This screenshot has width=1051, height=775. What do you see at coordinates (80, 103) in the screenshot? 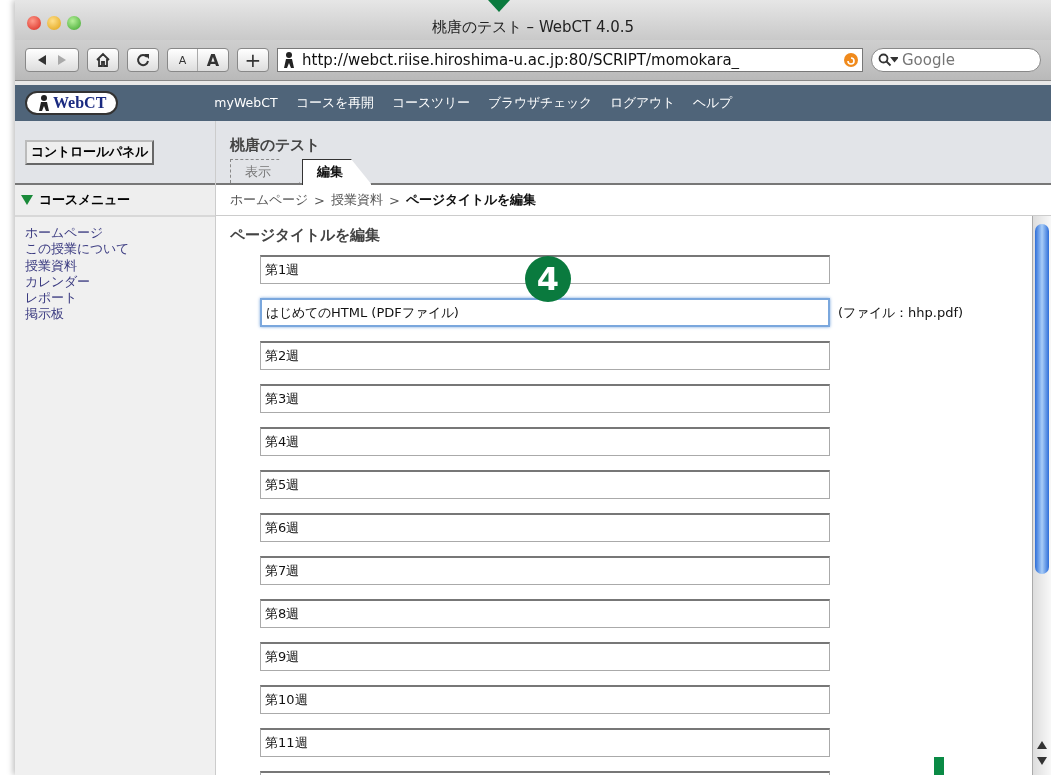
I see `logo-text: WebCT` at bounding box center [80, 103].